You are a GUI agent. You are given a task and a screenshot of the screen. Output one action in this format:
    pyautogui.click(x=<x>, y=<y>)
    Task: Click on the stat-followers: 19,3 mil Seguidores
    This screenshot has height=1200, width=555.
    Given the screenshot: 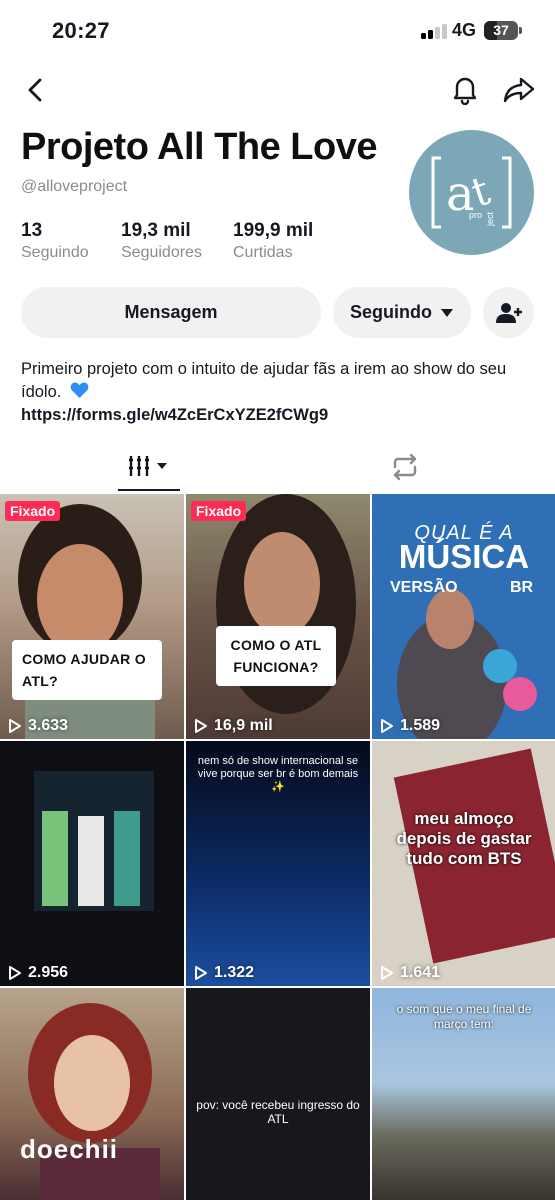 What is the action you would take?
    pyautogui.click(x=161, y=241)
    